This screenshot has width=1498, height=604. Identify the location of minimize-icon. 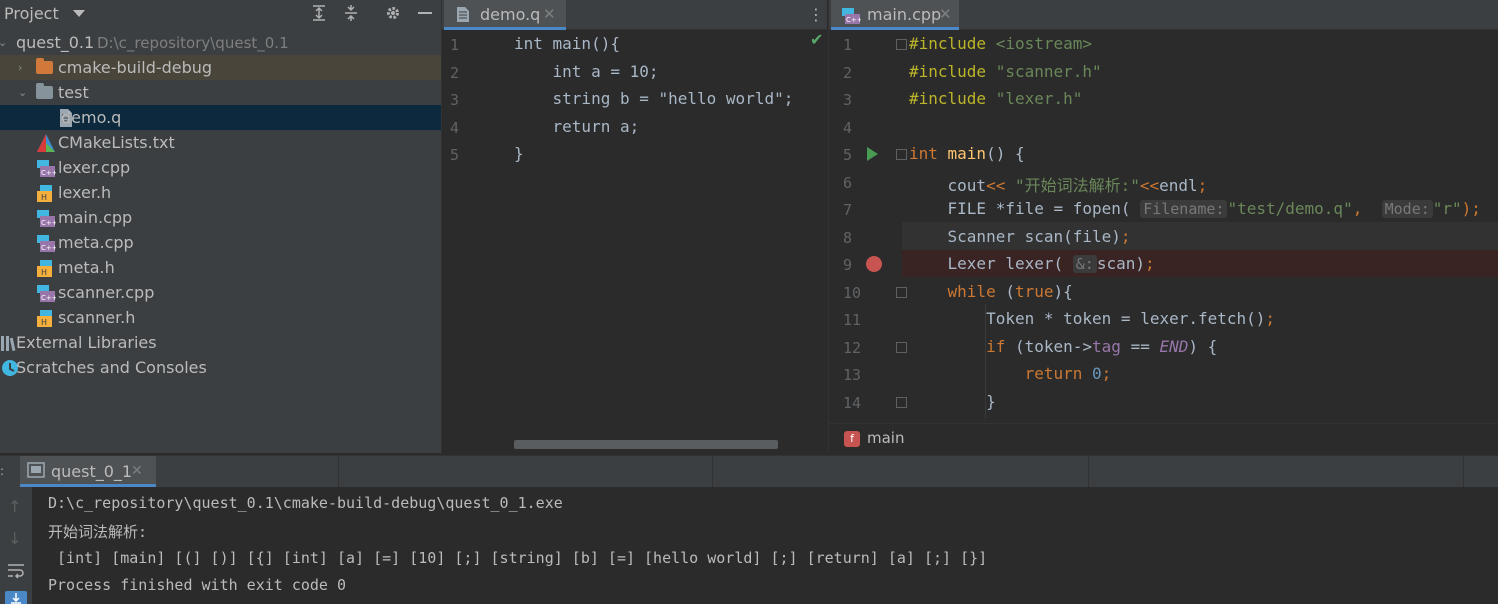
(425, 14).